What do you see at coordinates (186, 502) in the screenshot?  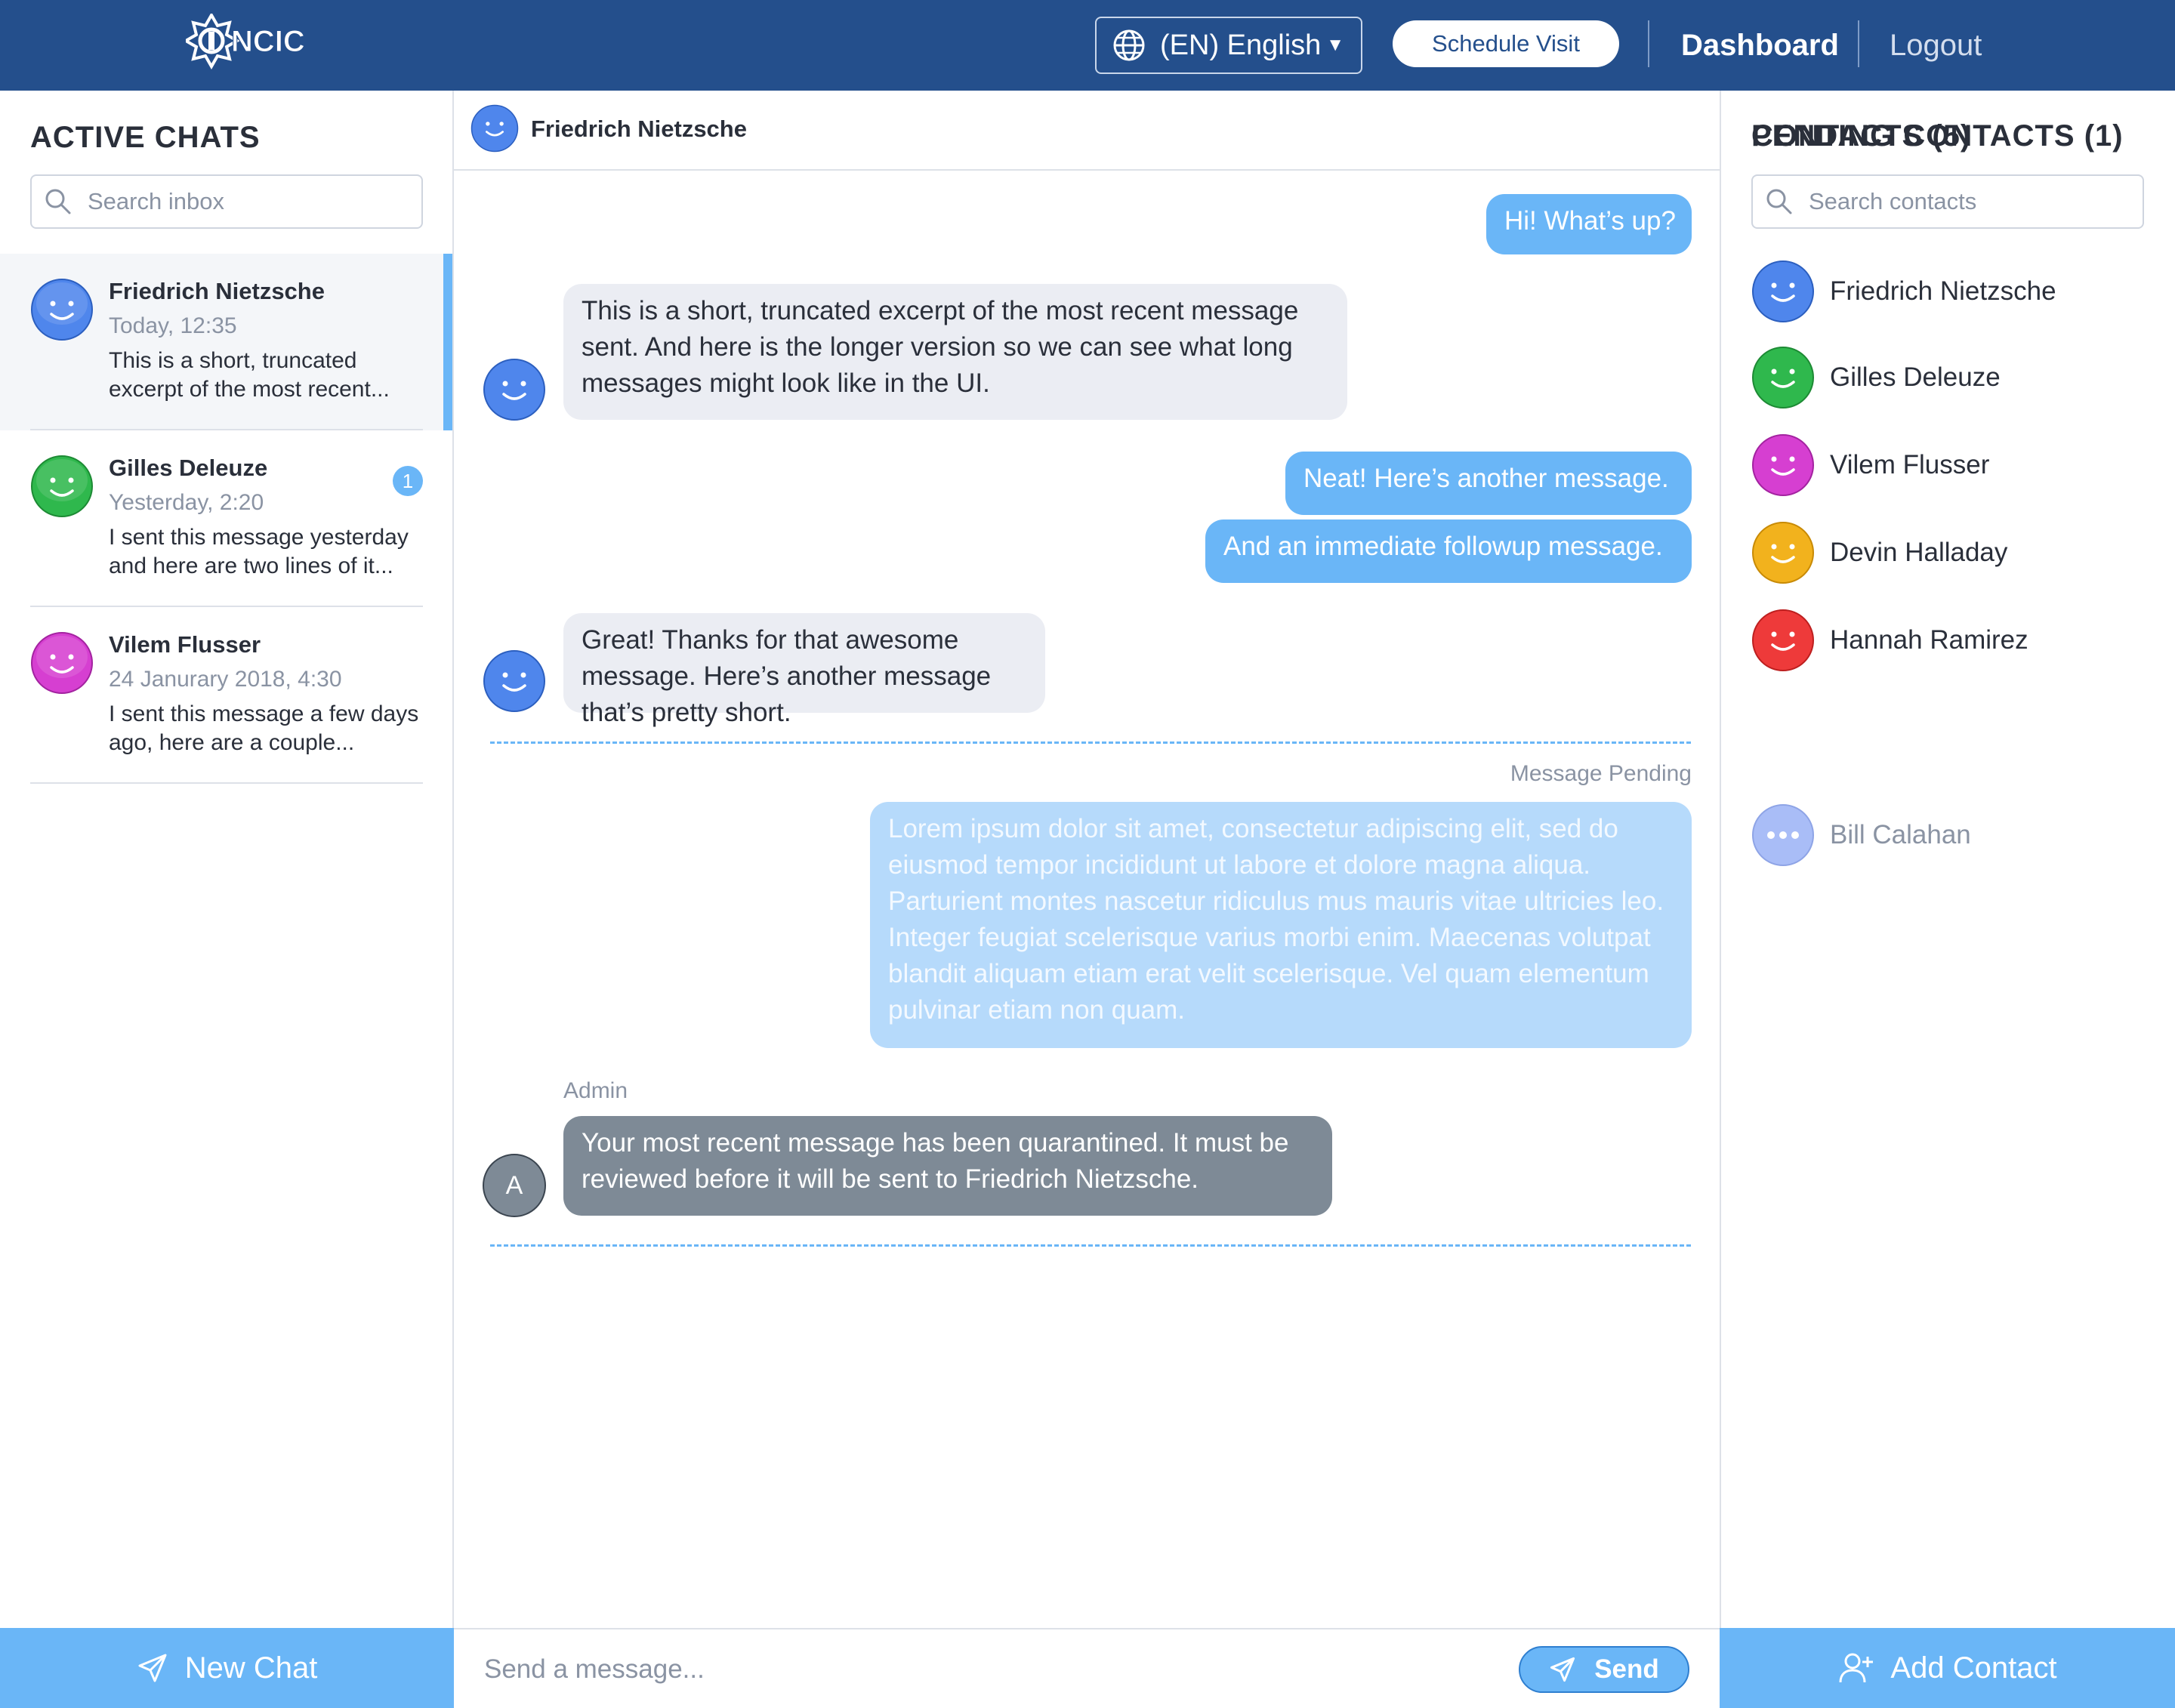 I see `chat-timestamp: Yesterday, 2:20` at bounding box center [186, 502].